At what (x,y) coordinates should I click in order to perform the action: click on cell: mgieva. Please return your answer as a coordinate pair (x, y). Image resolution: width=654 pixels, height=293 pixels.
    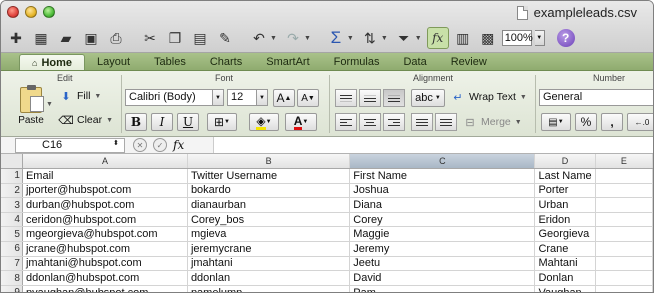
    Looking at the image, I should click on (269, 234).